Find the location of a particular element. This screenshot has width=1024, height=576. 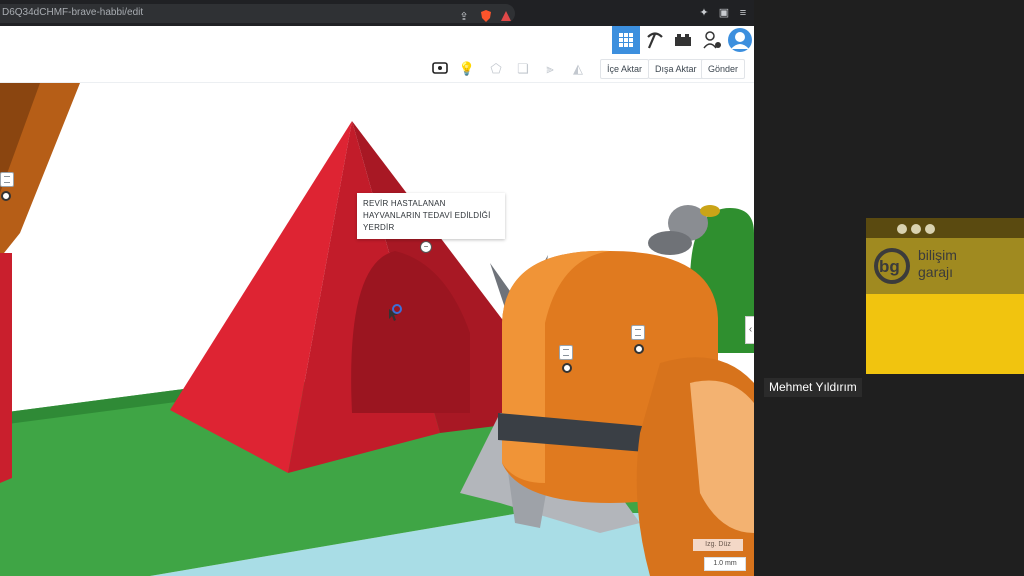

collapse-panel-icon: ‹ is located at coordinates (749, 330).